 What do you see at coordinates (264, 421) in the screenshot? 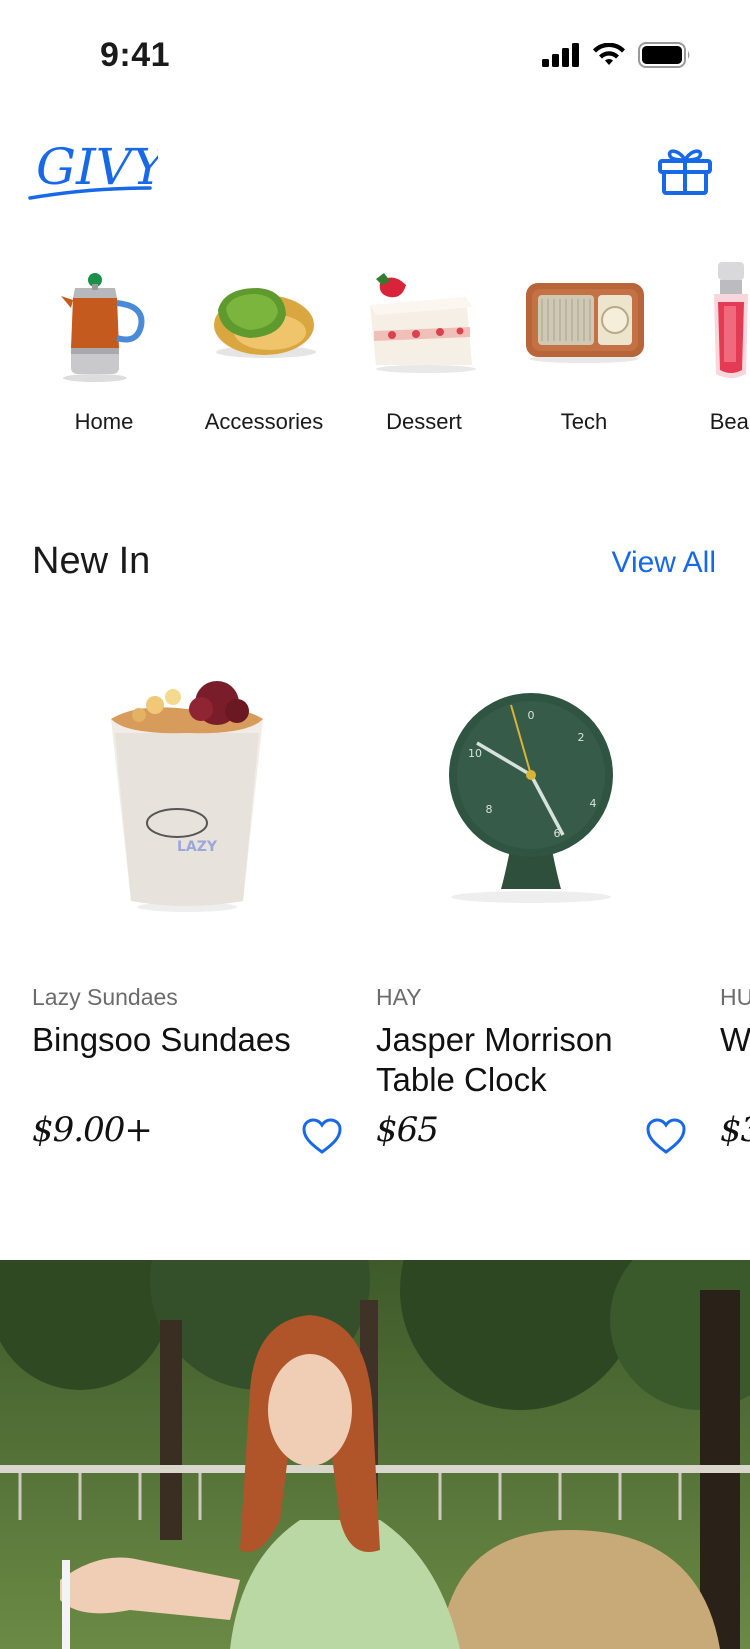
I see `category-label: Accessories` at bounding box center [264, 421].